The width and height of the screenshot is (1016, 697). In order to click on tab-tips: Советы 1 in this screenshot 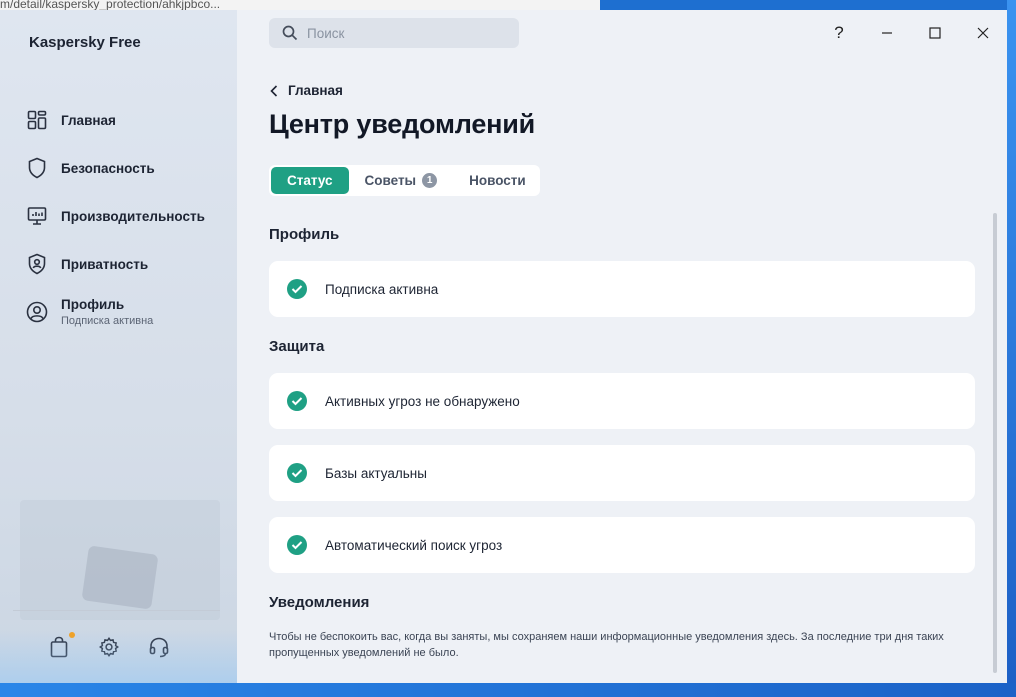, I will do `click(401, 180)`.